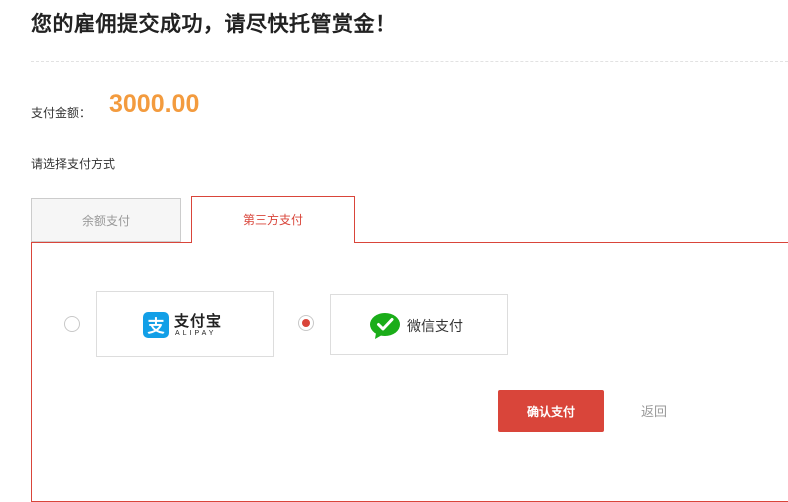 The width and height of the screenshot is (788, 502). I want to click on wechat-pay-option: 微信支付, so click(419, 324).